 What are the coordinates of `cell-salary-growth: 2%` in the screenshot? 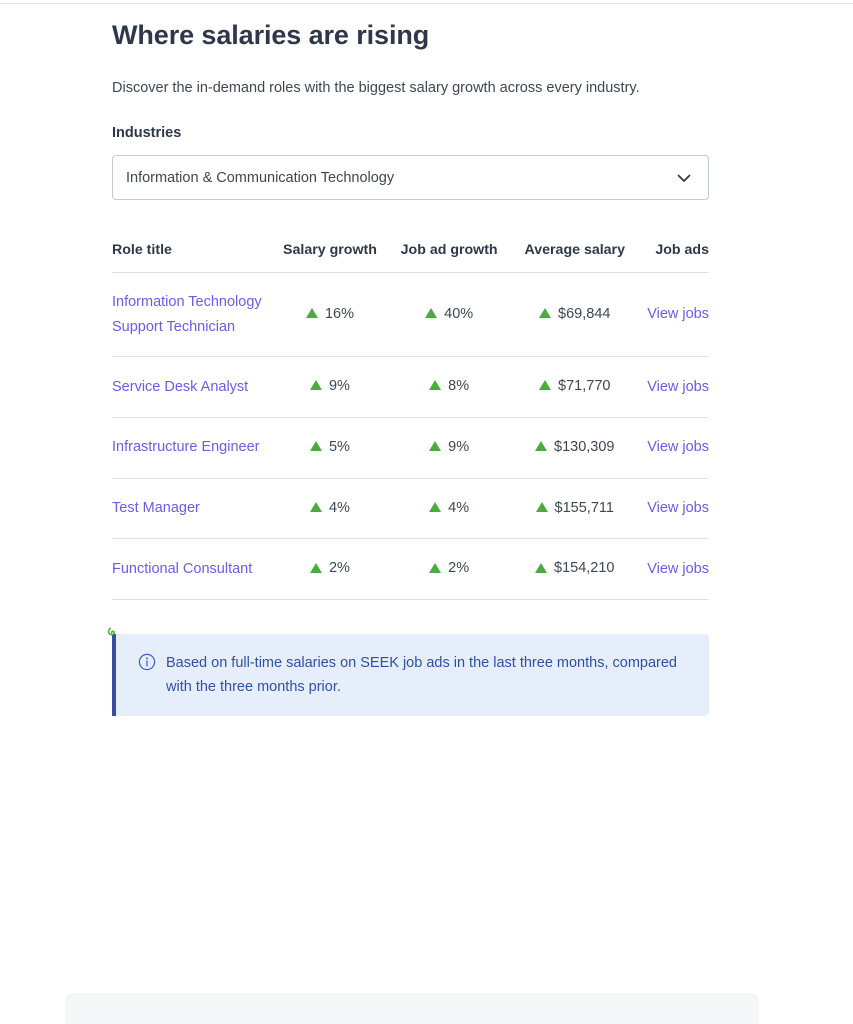 It's located at (330, 569).